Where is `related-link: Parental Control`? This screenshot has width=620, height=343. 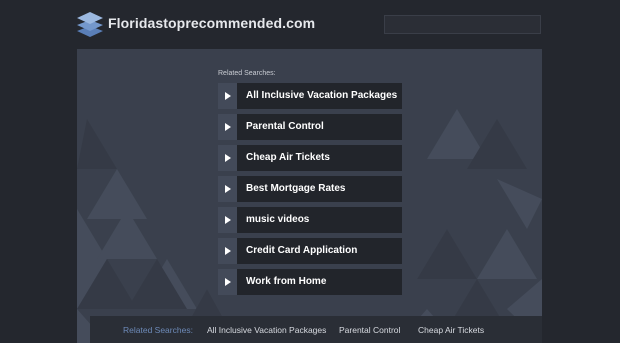
related-link: Parental Control is located at coordinates (310, 127).